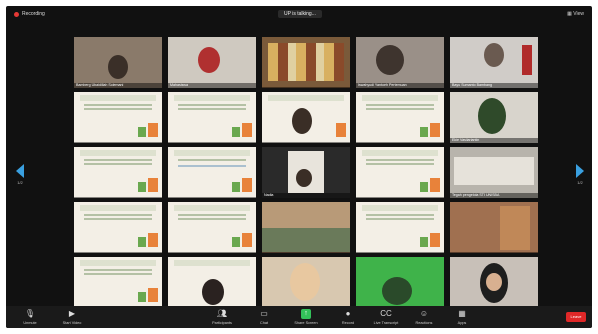  I want to click on participant-name: Iswahyudi Yantoeh Pertemuan, so click(400, 85).